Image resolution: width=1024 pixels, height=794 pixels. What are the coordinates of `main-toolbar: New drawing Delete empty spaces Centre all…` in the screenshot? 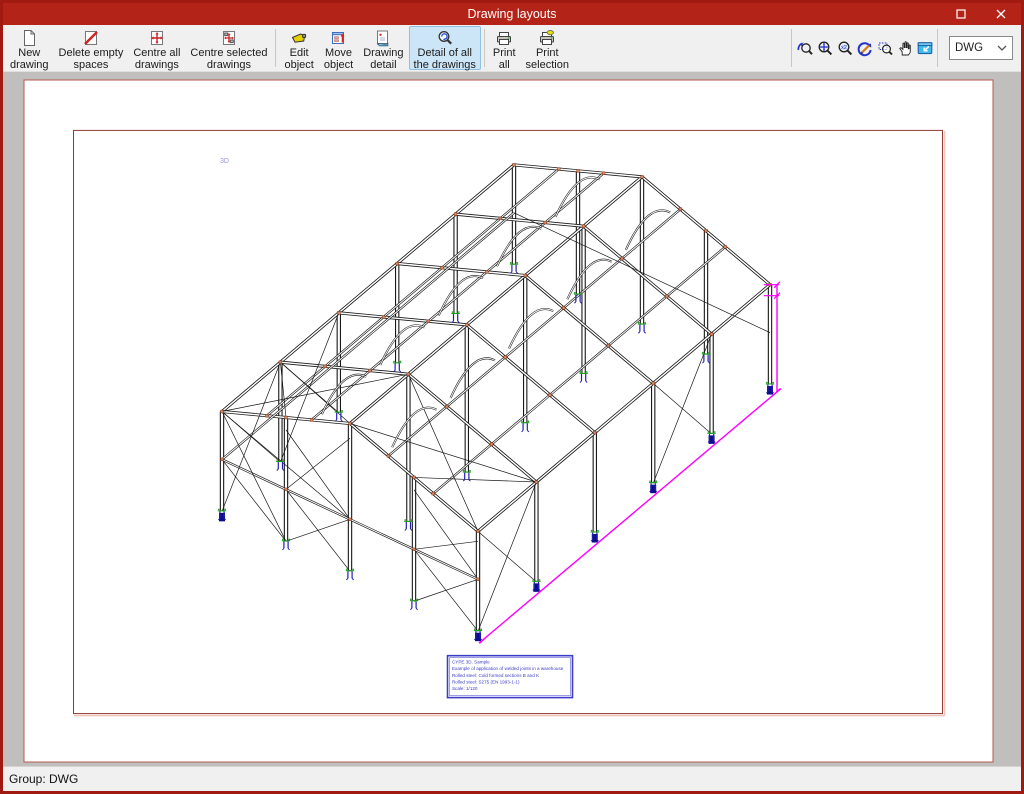 It's located at (512, 48).